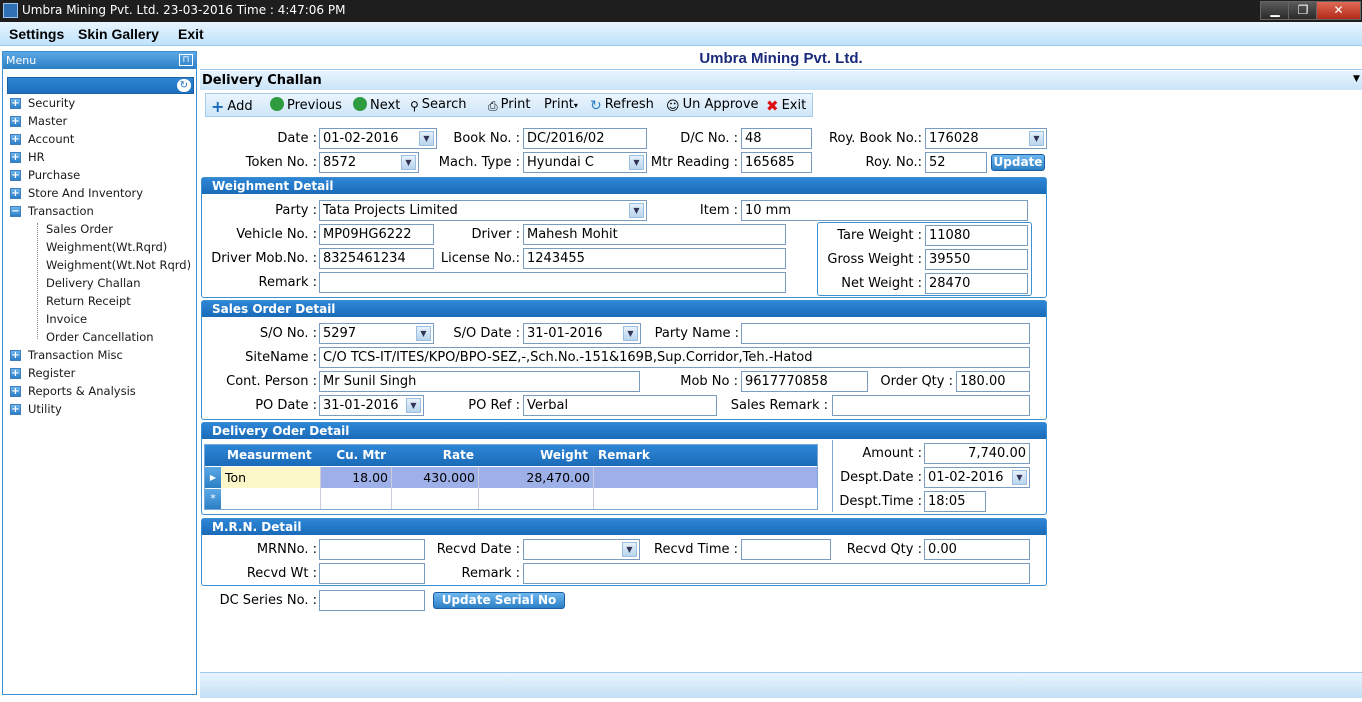  I want to click on item-field: 10 mm, so click(884, 210).